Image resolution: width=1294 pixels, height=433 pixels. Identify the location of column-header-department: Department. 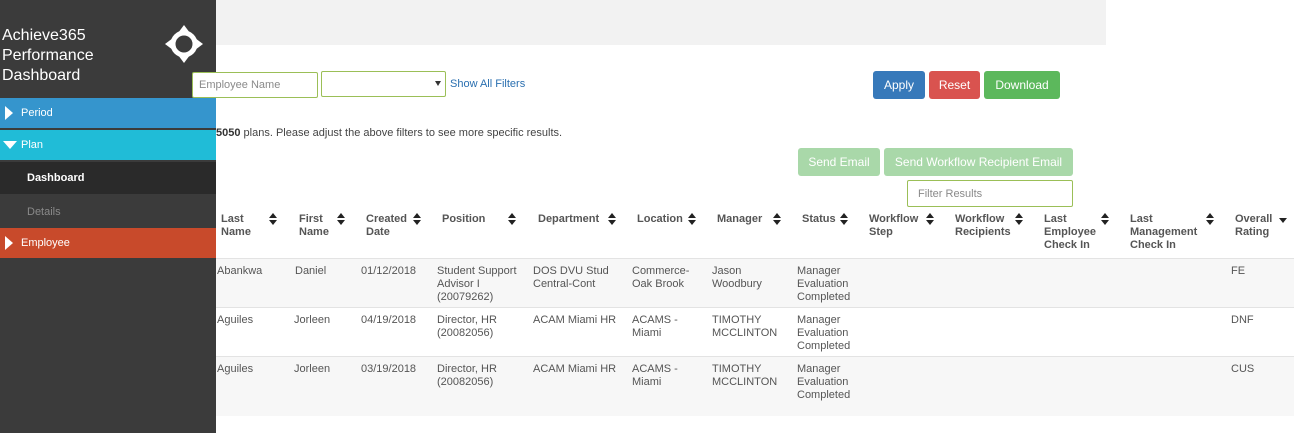
(568, 219).